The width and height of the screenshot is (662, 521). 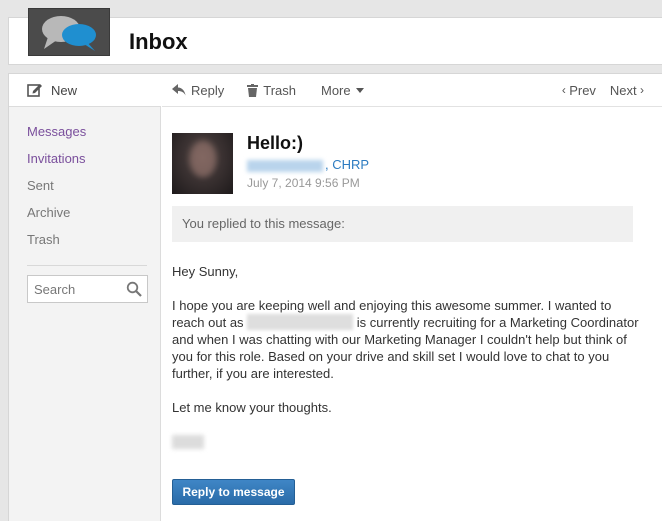 I want to click on trash-button: Trash, so click(x=271, y=90).